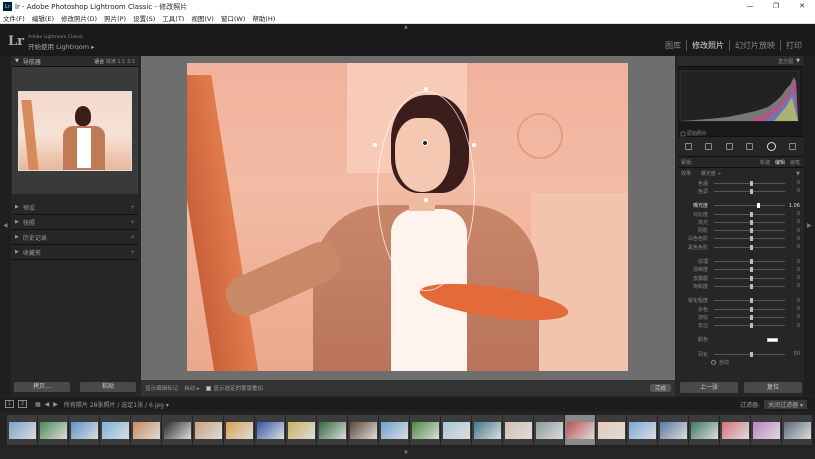  Describe the element at coordinates (116, 404) in the screenshot. I see `filmstrip-breadcrumb: 所有照片 28张照片 / 选定1张 / 6.jpg ▾` at that location.